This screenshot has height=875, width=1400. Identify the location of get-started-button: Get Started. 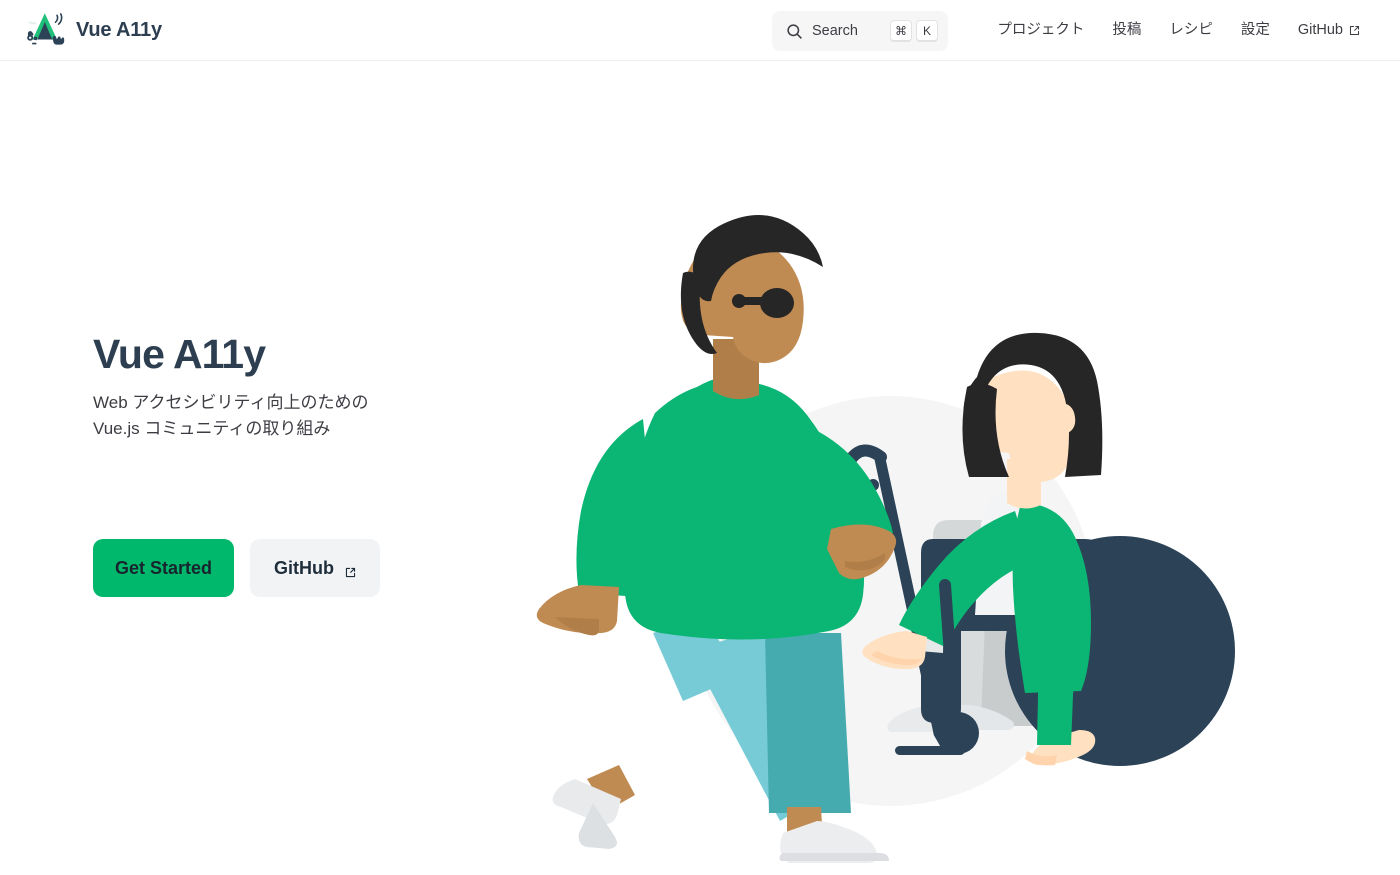
(164, 568).